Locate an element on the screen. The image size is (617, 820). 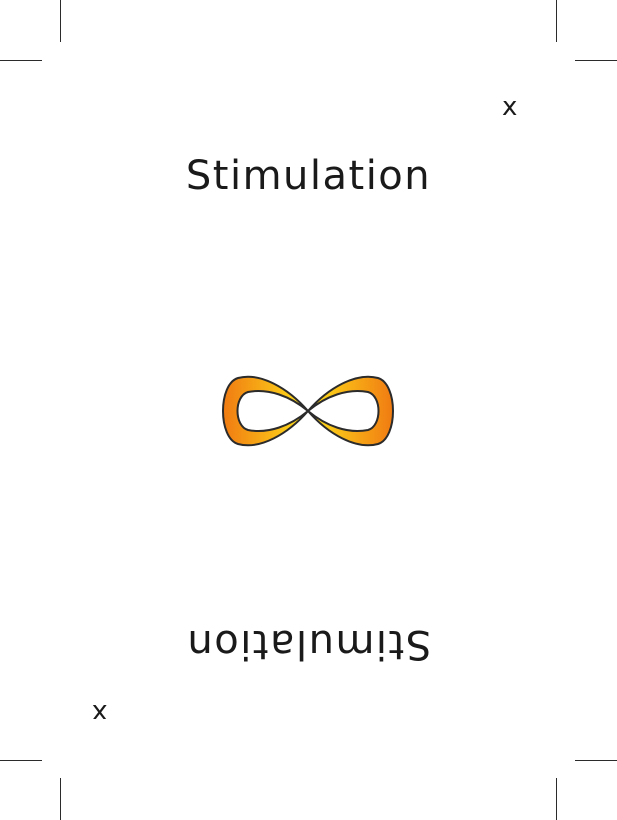
corner-mark-bottom: x is located at coordinates (100, 713).